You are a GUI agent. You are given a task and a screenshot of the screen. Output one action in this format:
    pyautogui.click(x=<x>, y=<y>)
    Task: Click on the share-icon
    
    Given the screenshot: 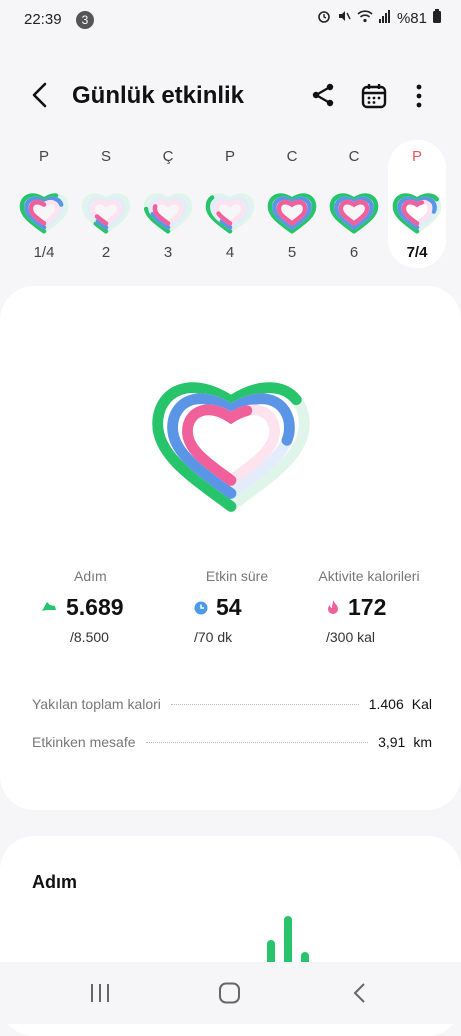 What is the action you would take?
    pyautogui.click(x=323, y=95)
    